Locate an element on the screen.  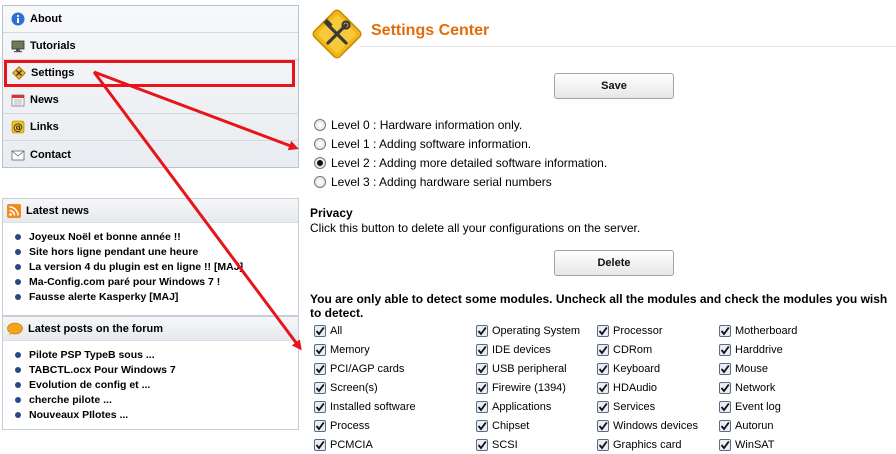
module-chipset: Chipset is located at coordinates (502, 426).